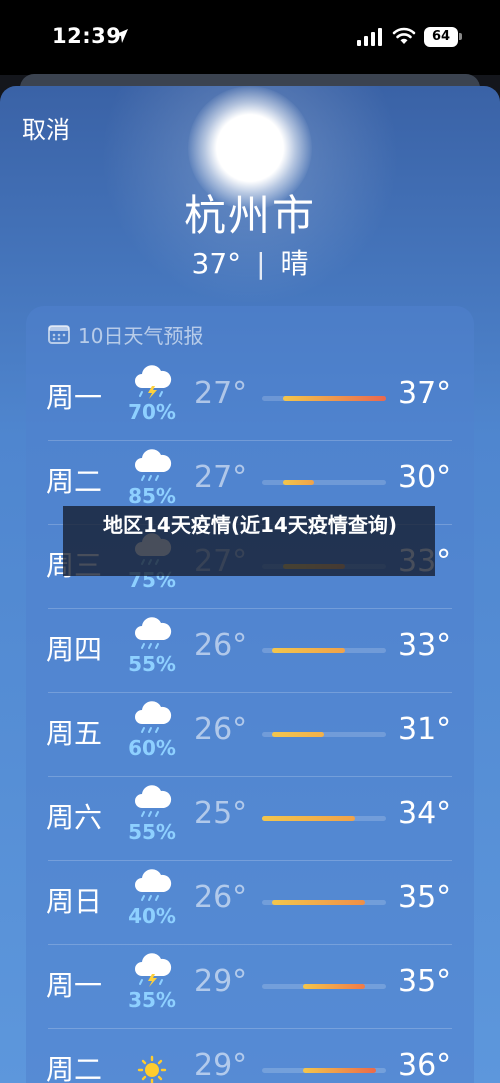  I want to click on forecast-row: 周四 55% 26° 33°, so click(250, 650).